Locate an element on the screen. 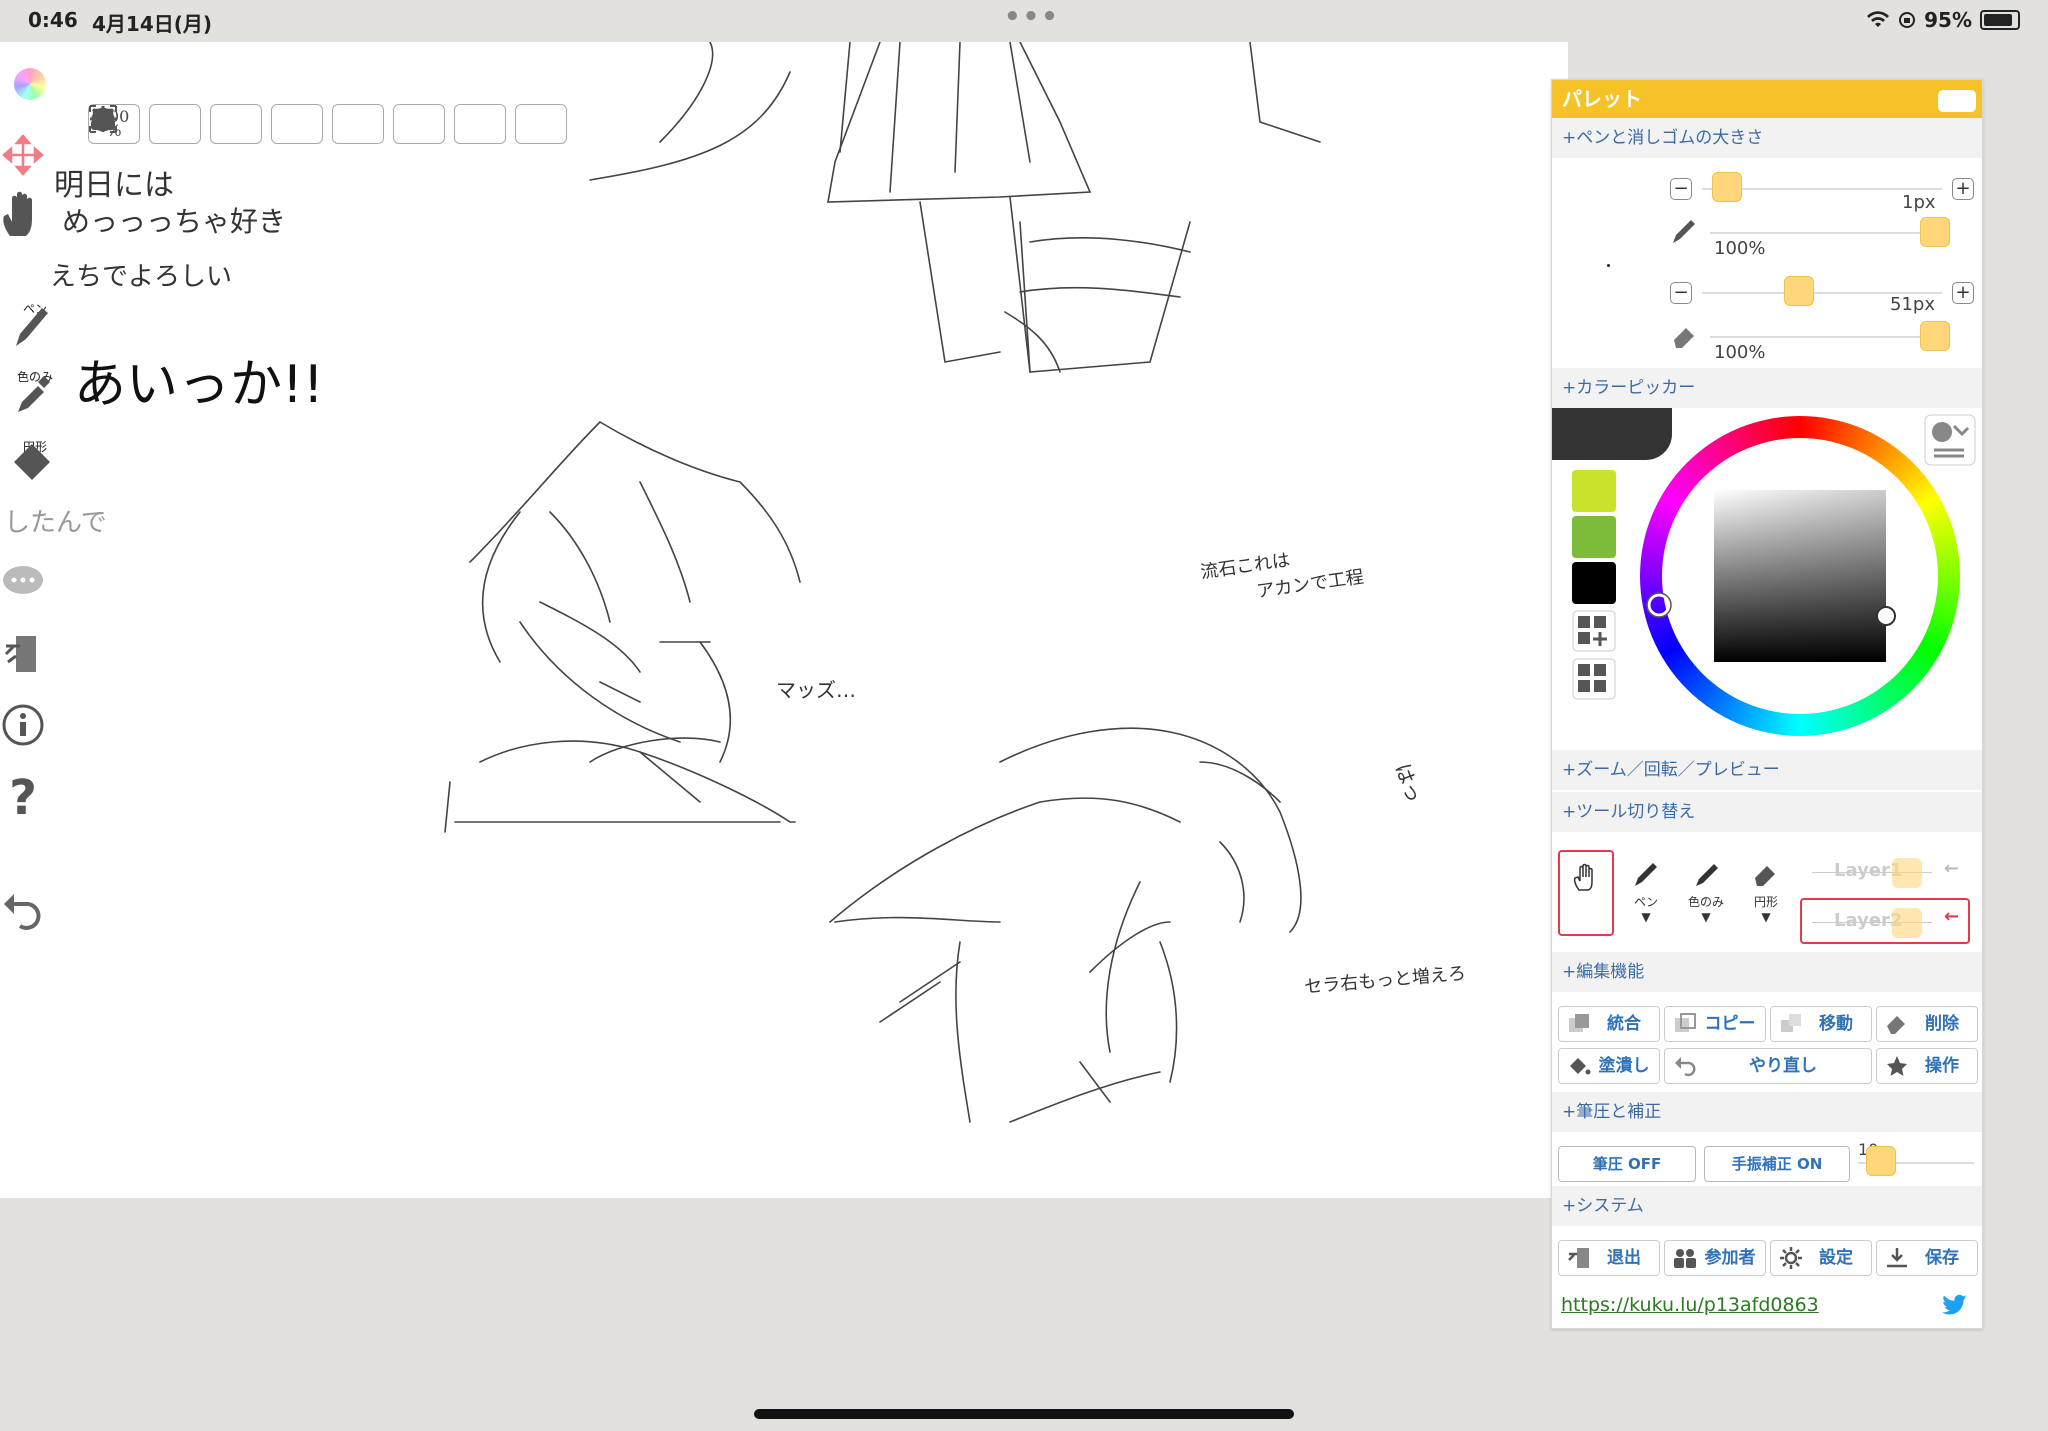 The width and height of the screenshot is (2048, 1431). home-indicator is located at coordinates (1024, 1414).